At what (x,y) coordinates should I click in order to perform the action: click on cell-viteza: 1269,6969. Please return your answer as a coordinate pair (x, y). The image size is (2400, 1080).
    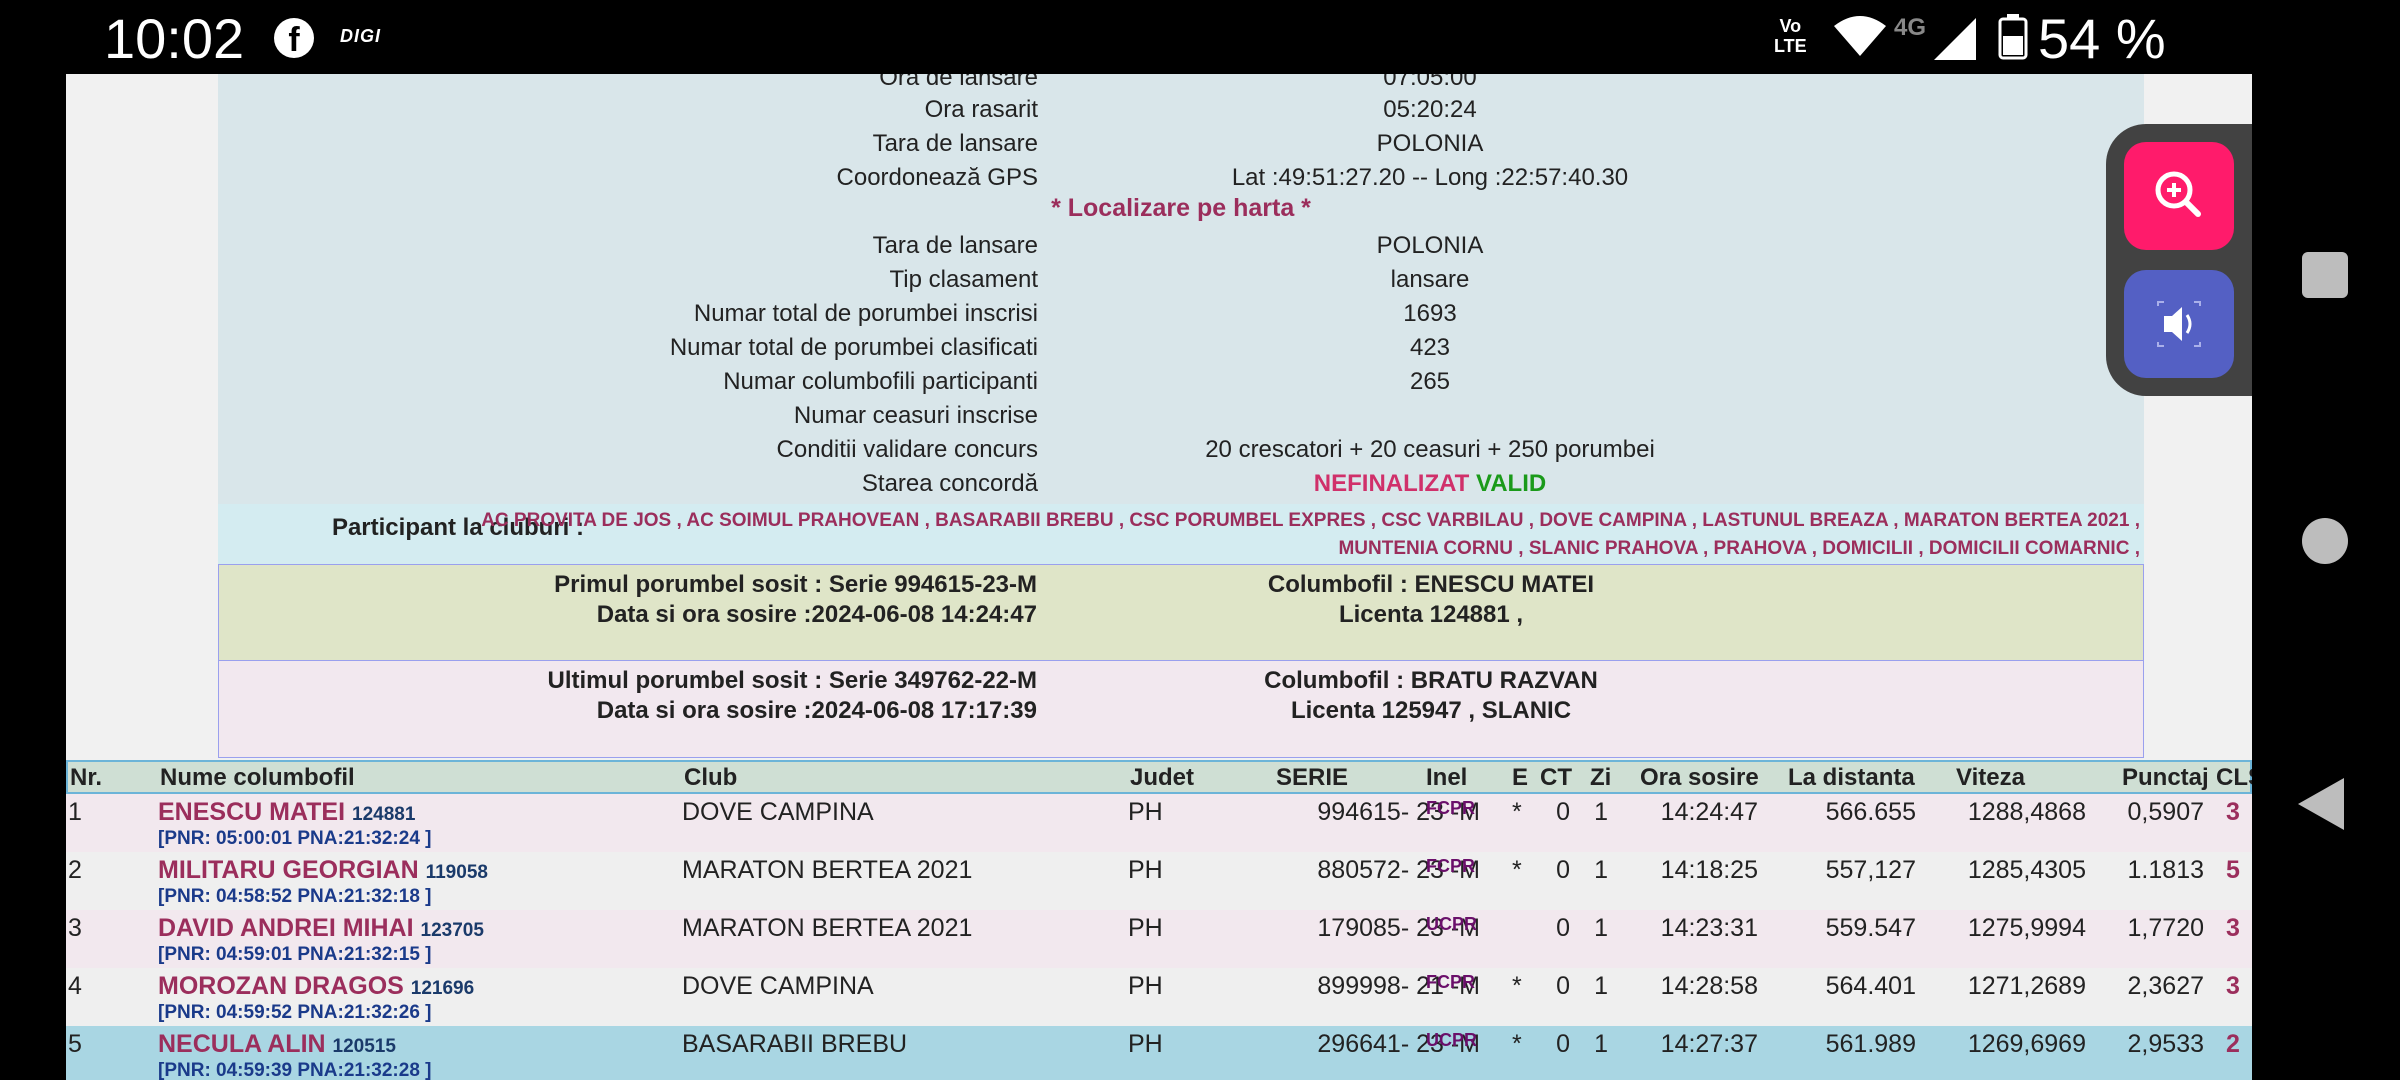
    Looking at the image, I should click on (2026, 1044).